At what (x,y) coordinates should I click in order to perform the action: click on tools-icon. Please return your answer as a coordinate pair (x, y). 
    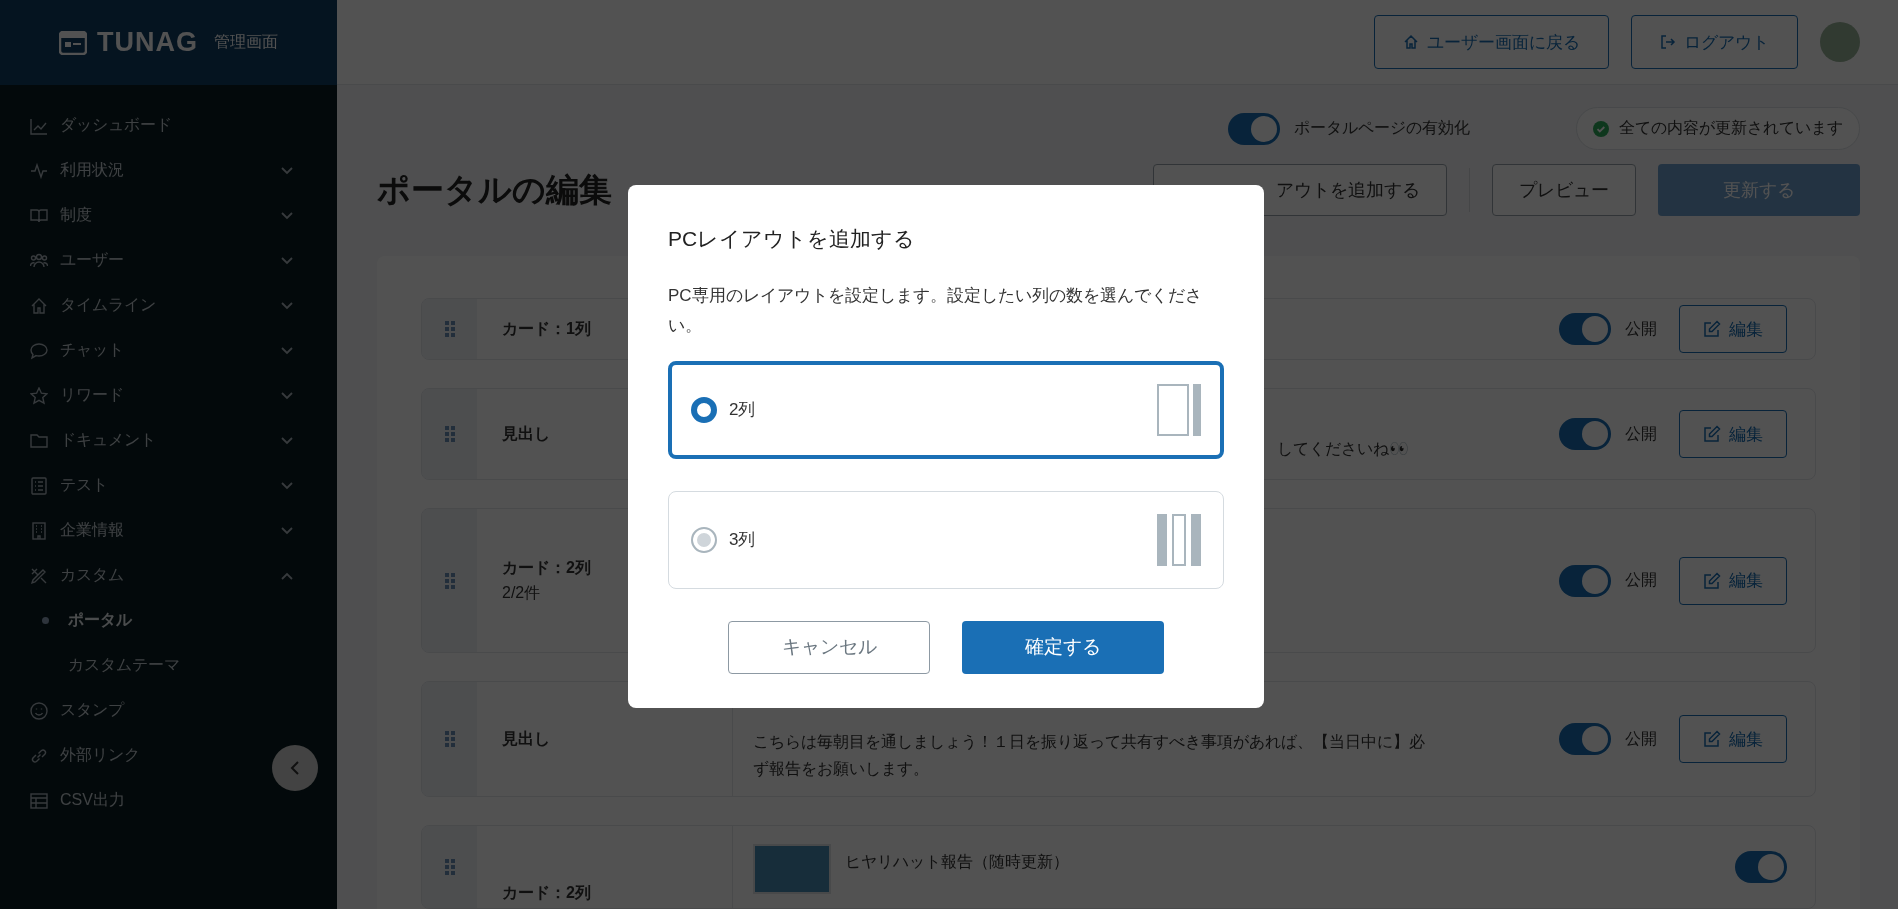
    Looking at the image, I should click on (39, 575).